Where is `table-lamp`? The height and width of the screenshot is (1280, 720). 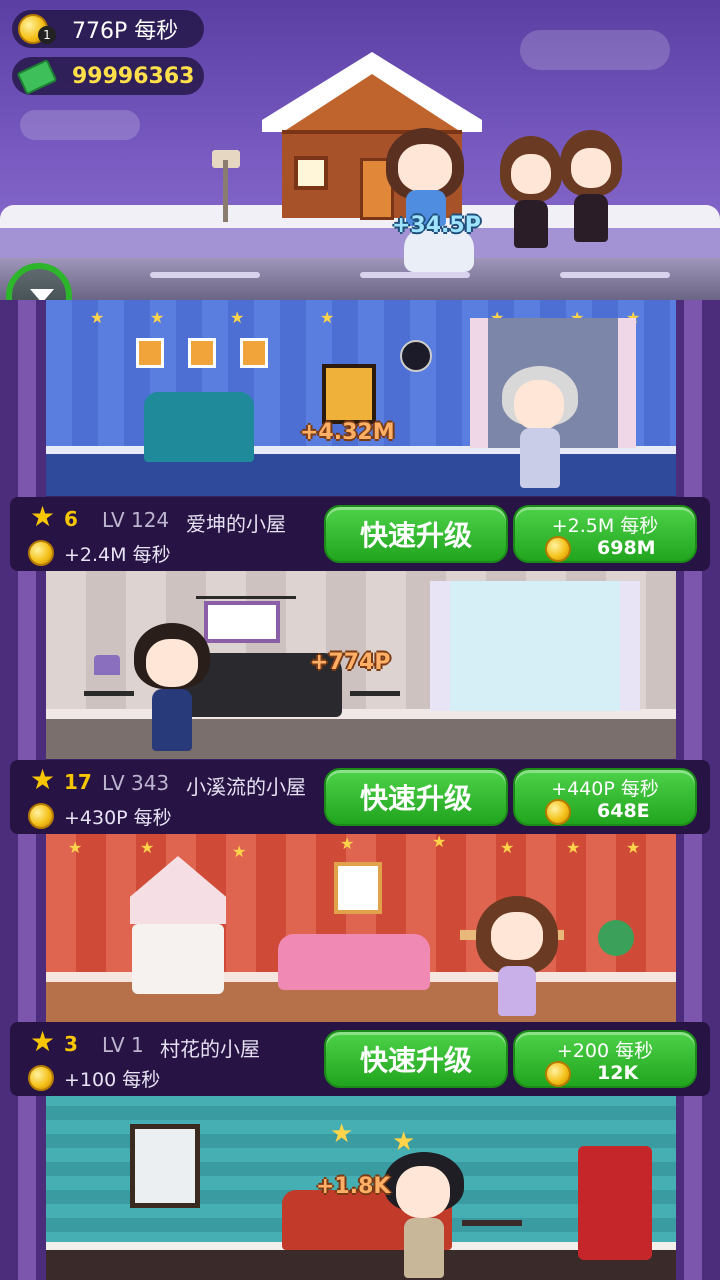
table-lamp is located at coordinates (107, 665).